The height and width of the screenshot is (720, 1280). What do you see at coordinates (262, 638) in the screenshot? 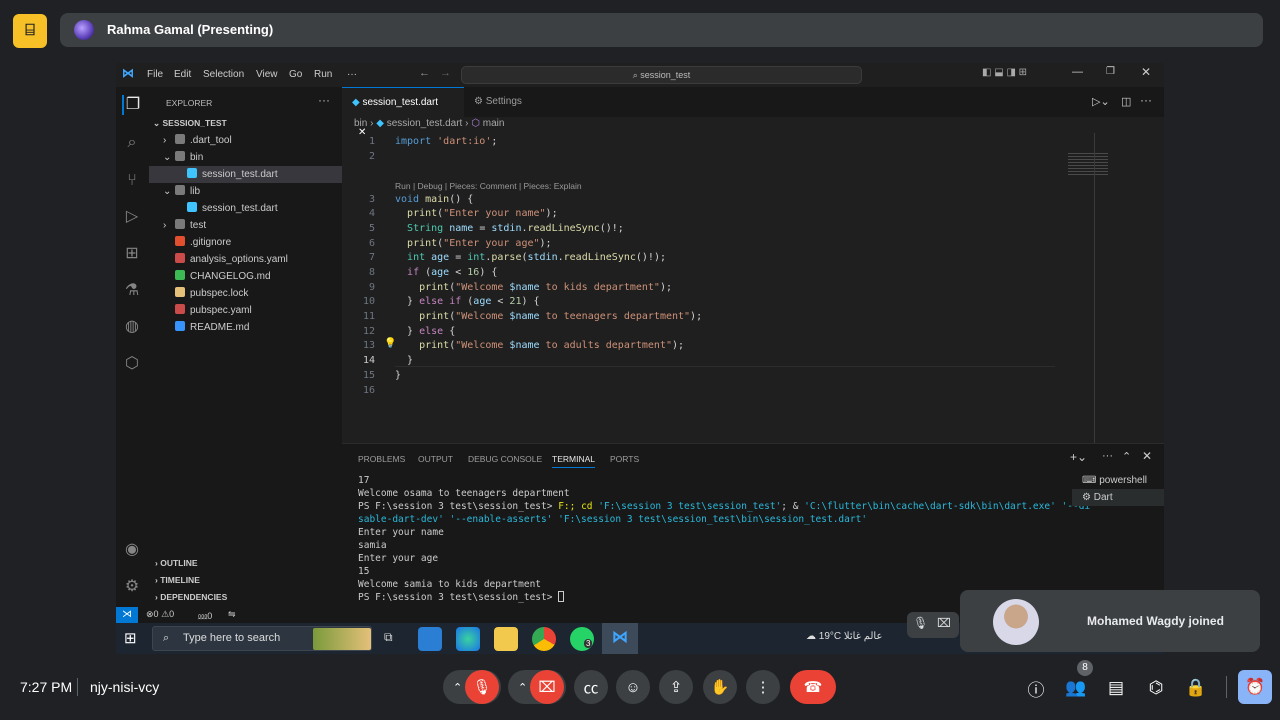
I see `taskbar-search: ⌕ Type here to search` at bounding box center [262, 638].